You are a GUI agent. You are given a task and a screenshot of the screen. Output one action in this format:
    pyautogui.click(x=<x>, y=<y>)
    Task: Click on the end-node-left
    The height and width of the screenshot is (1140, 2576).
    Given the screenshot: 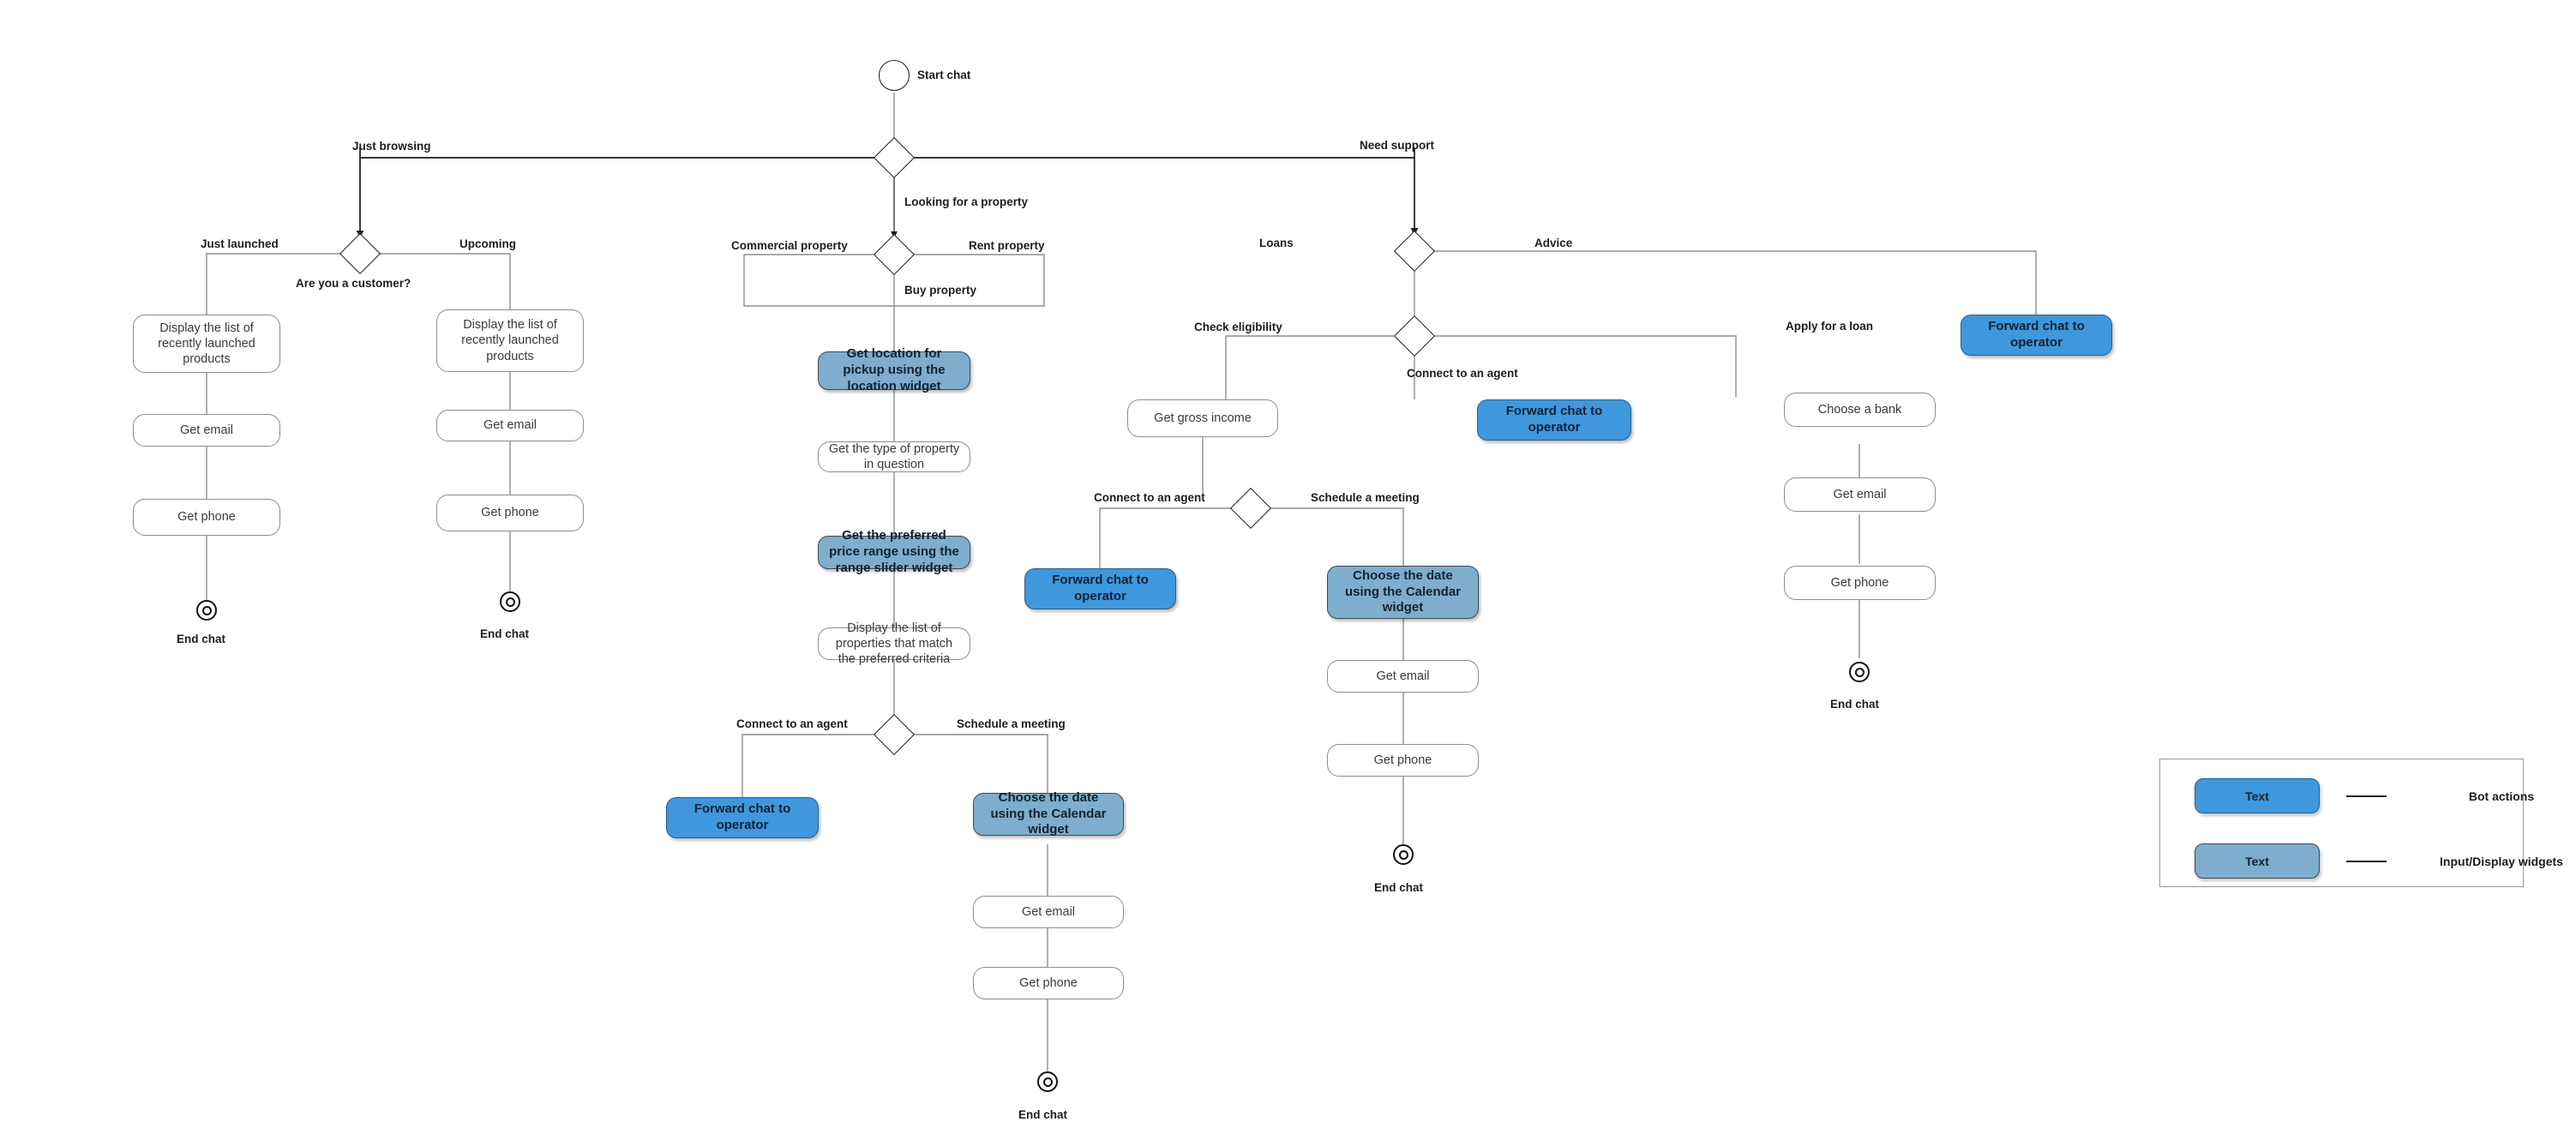 What is the action you would take?
    pyautogui.click(x=206, y=610)
    